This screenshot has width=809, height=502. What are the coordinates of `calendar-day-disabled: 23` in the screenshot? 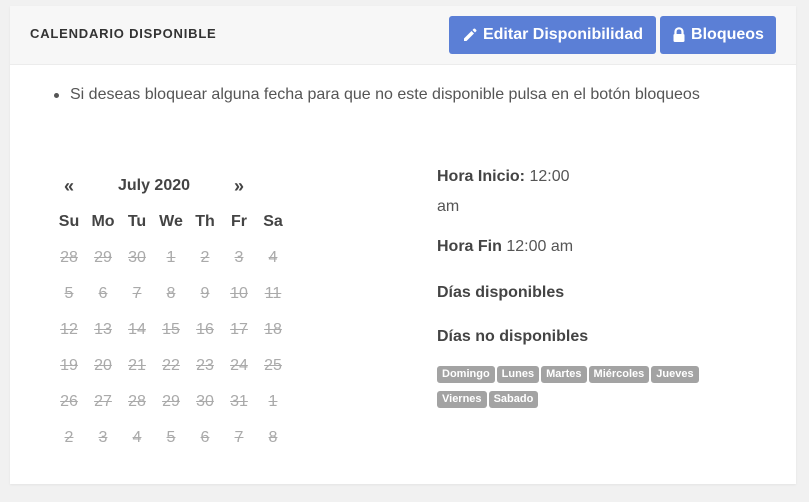 It's located at (205, 365).